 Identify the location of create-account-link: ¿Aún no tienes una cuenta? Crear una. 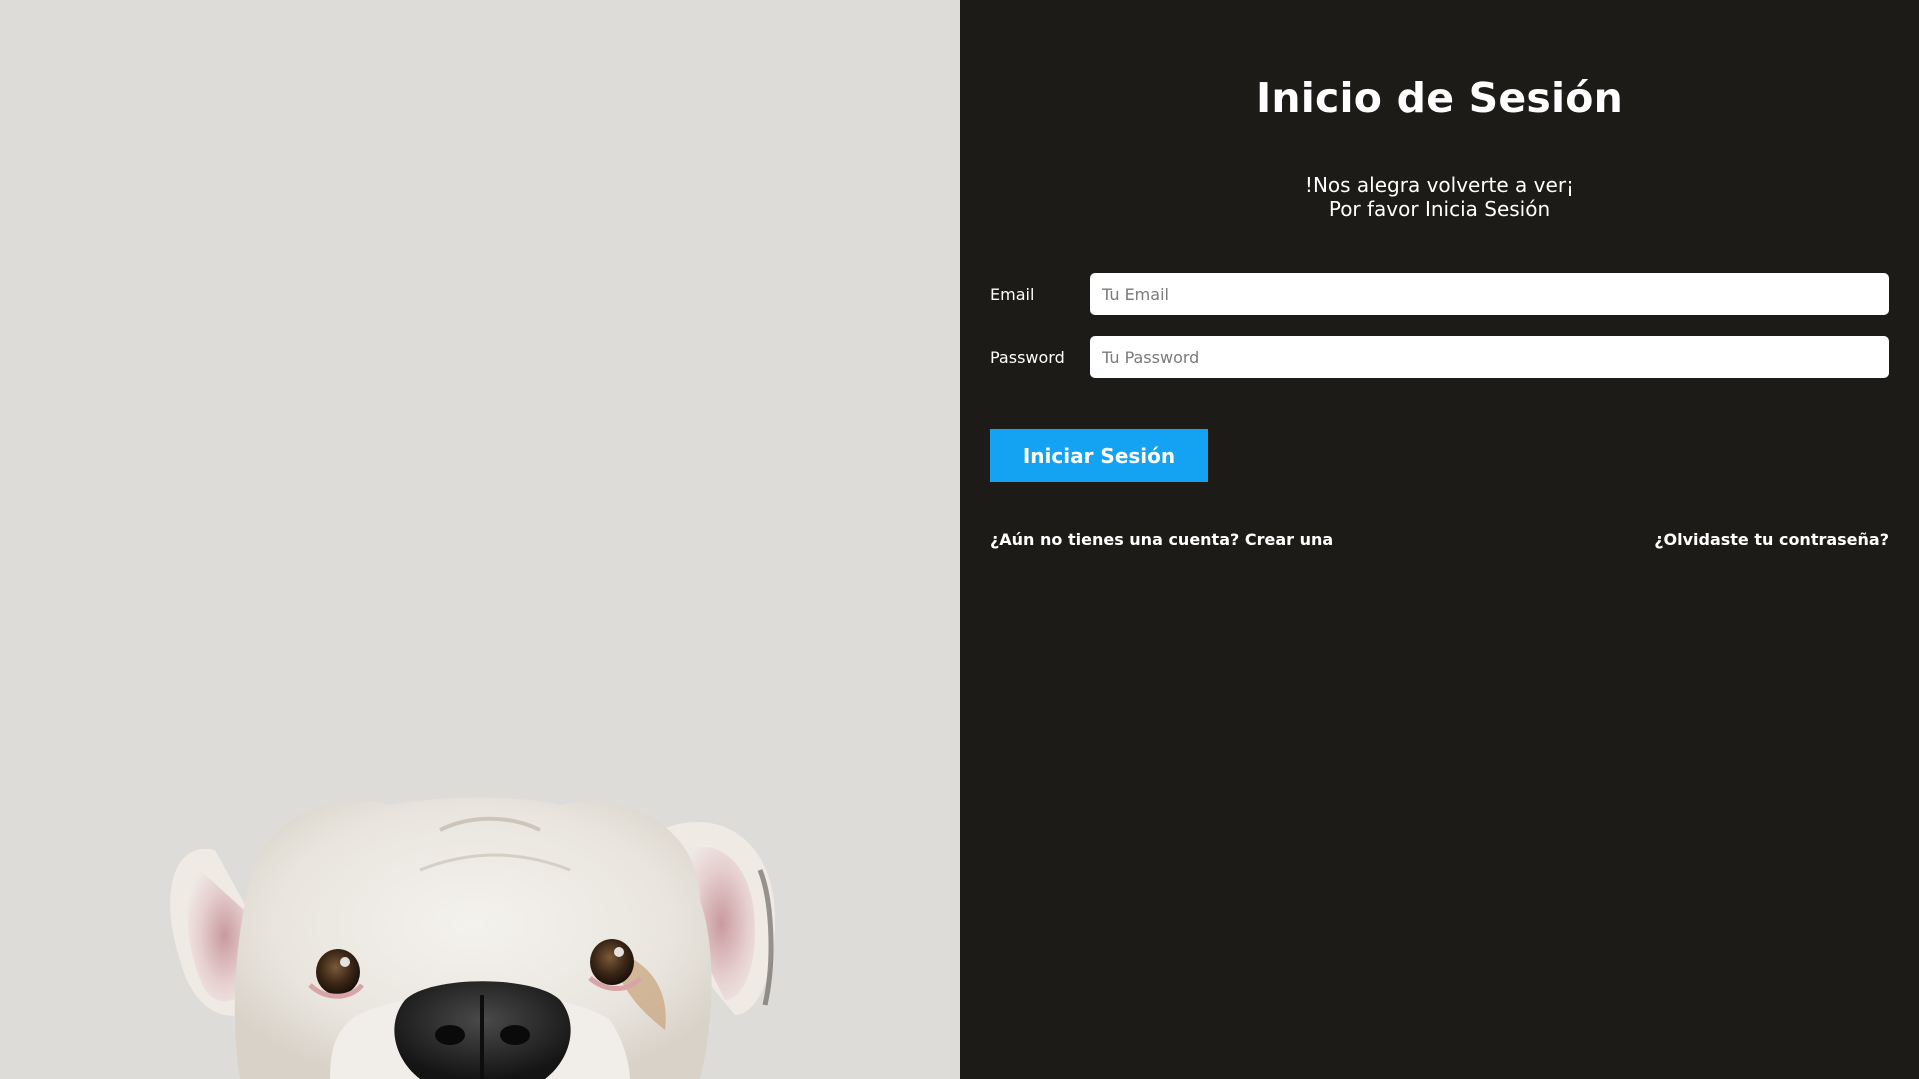
(1161, 539).